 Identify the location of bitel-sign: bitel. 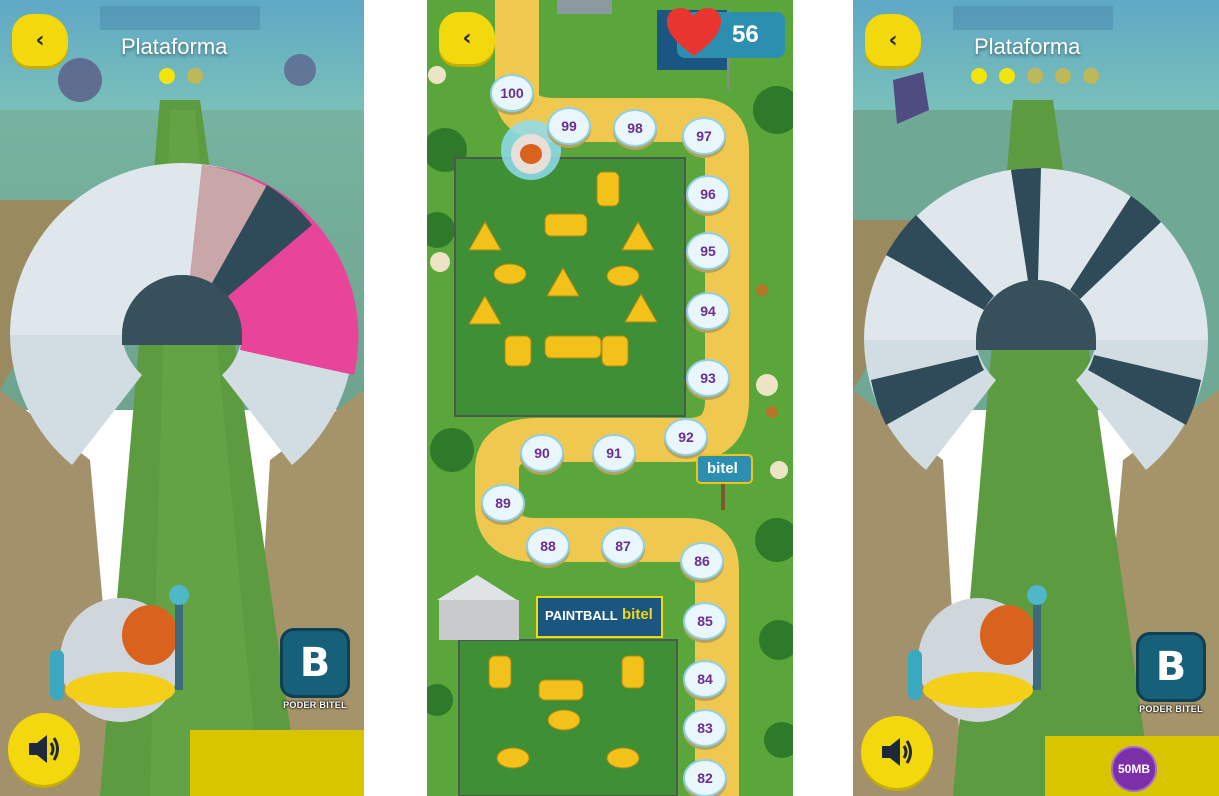
(722, 468).